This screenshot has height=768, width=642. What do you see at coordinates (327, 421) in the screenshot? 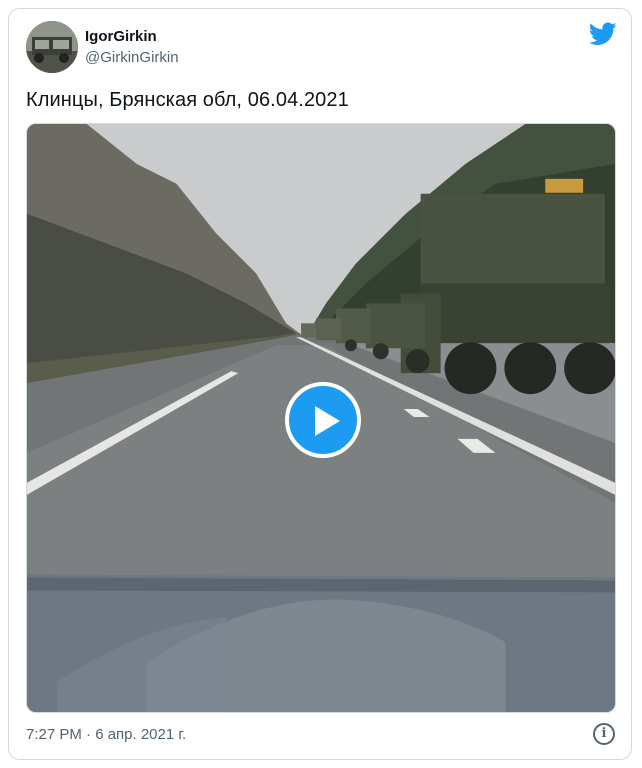
I see `play-icon` at bounding box center [327, 421].